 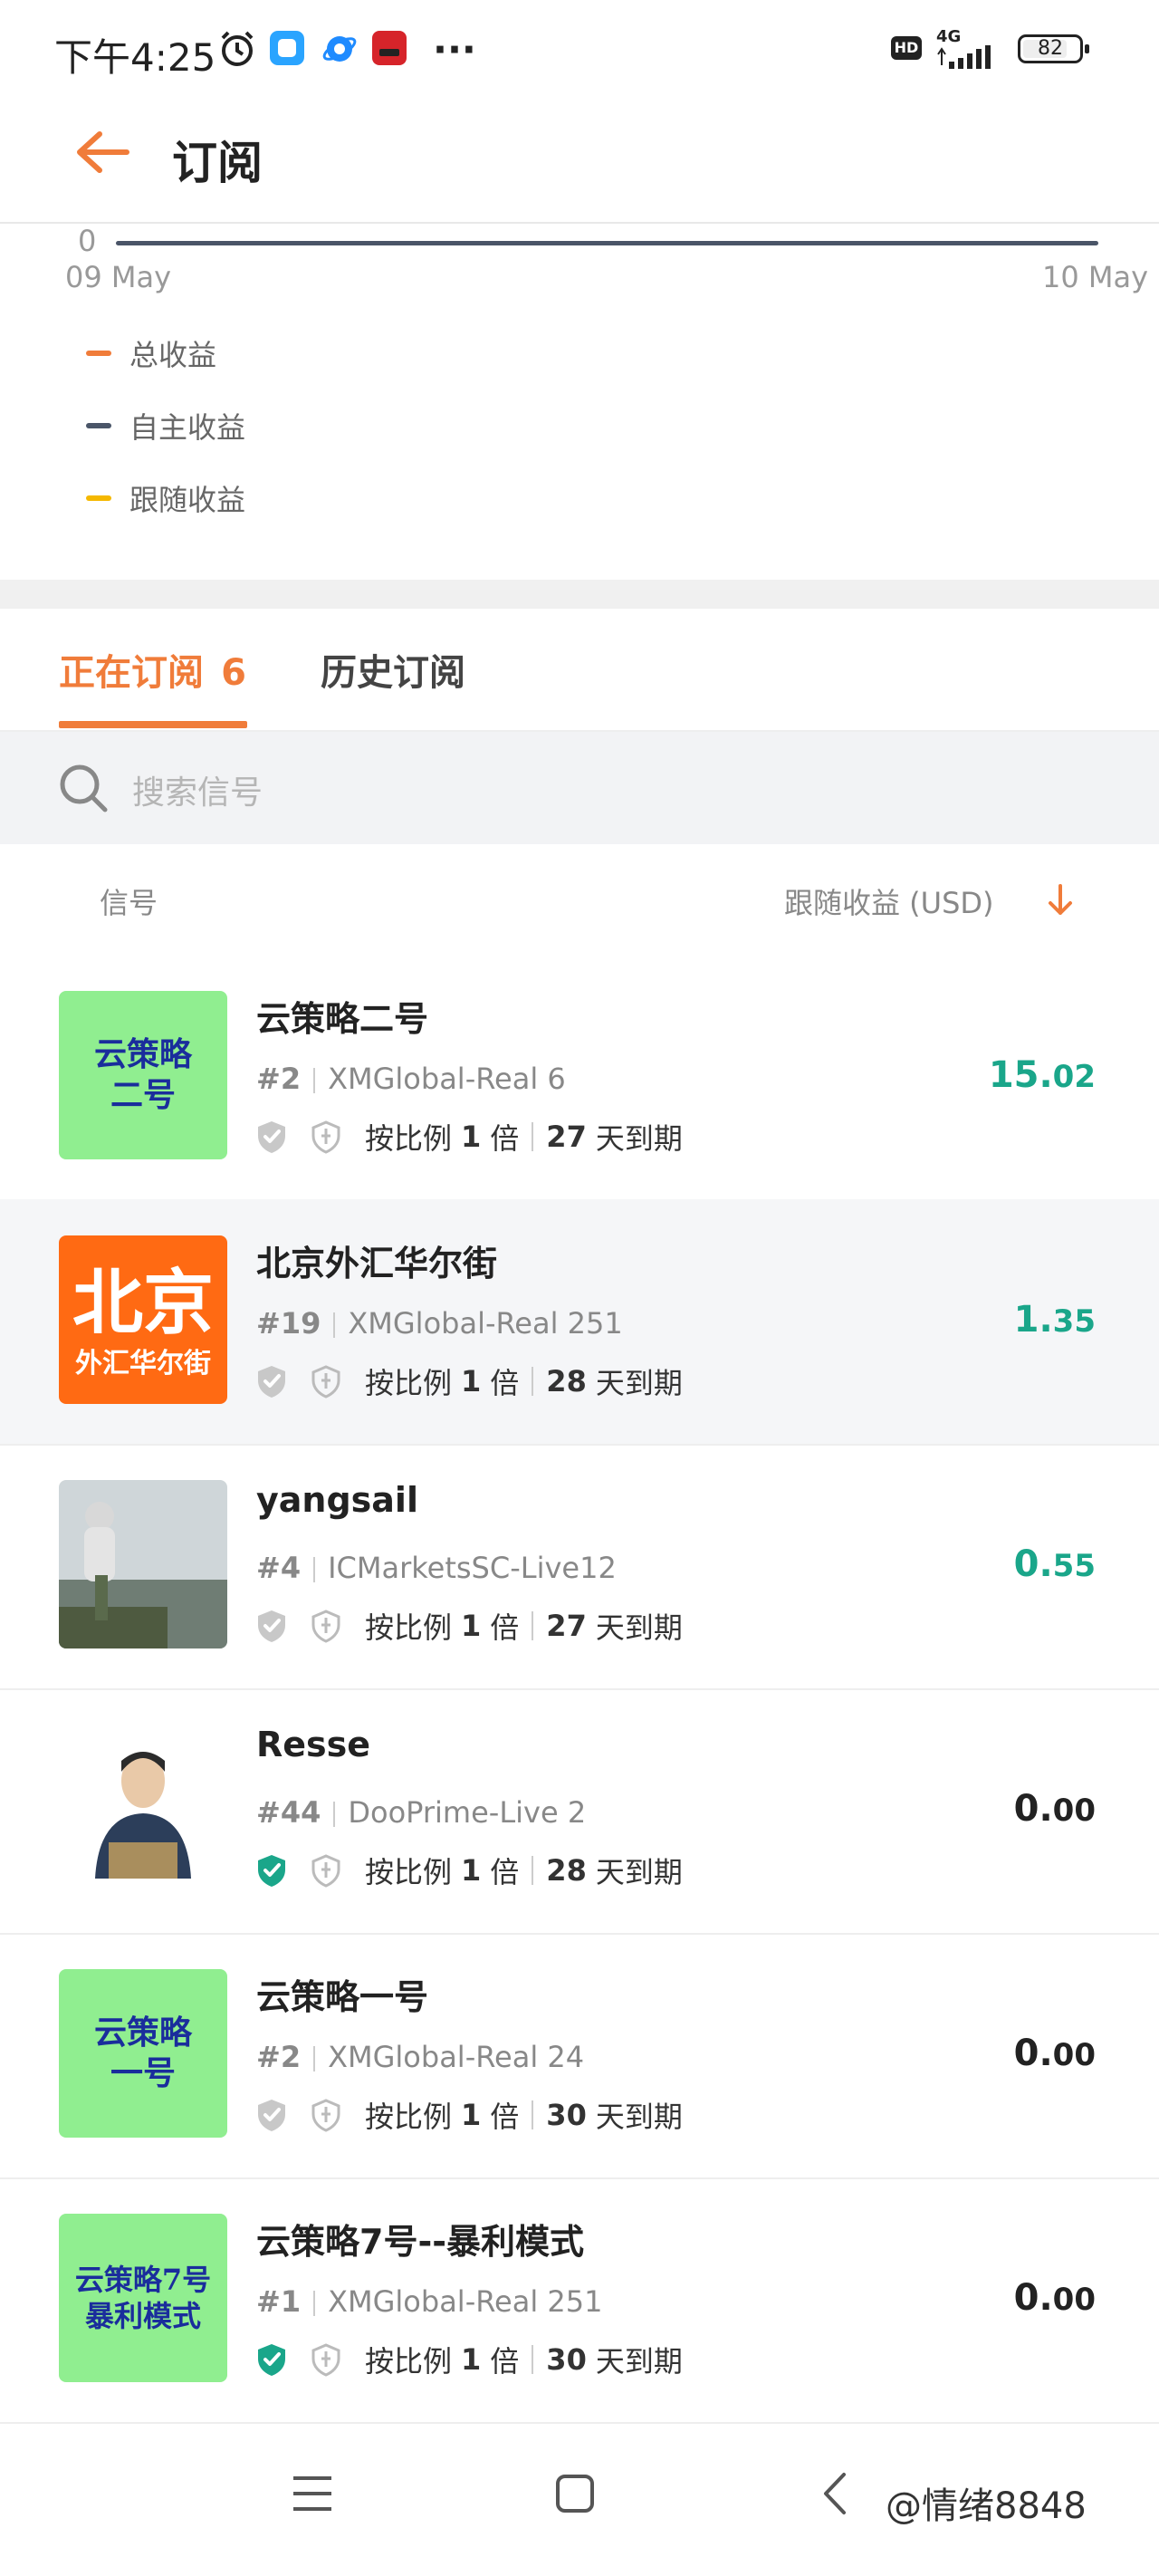 I want to click on signal-rank: #19, so click(x=288, y=1323).